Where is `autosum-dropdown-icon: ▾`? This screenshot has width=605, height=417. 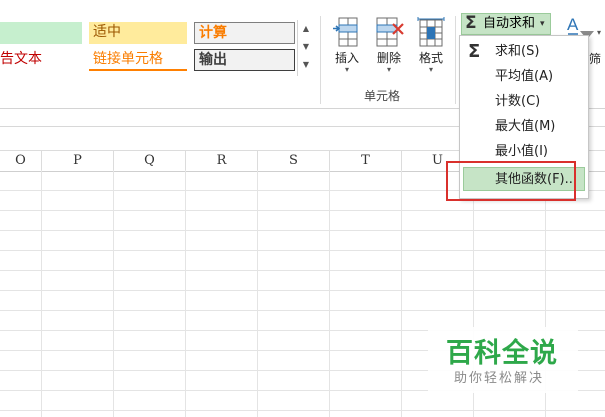
autosum-dropdown-icon: ▾ is located at coordinates (542, 24).